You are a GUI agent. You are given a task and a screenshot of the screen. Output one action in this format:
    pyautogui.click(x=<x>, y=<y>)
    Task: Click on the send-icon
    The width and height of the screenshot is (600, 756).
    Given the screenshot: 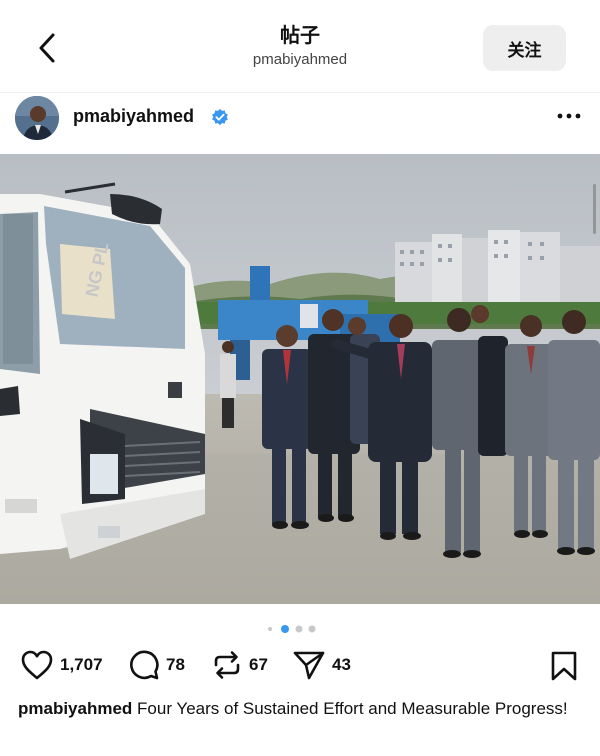 What is the action you would take?
    pyautogui.click(x=309, y=665)
    